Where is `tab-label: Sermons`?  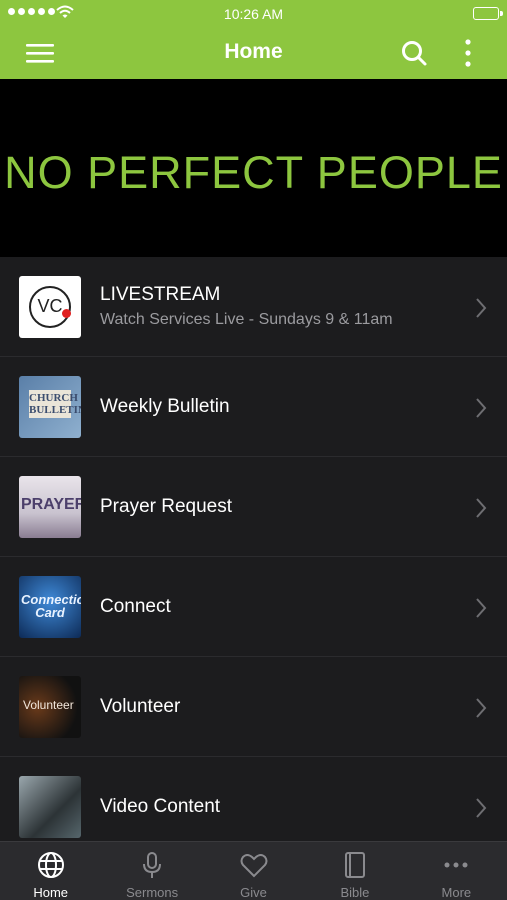
tab-label: Sermons is located at coordinates (152, 892).